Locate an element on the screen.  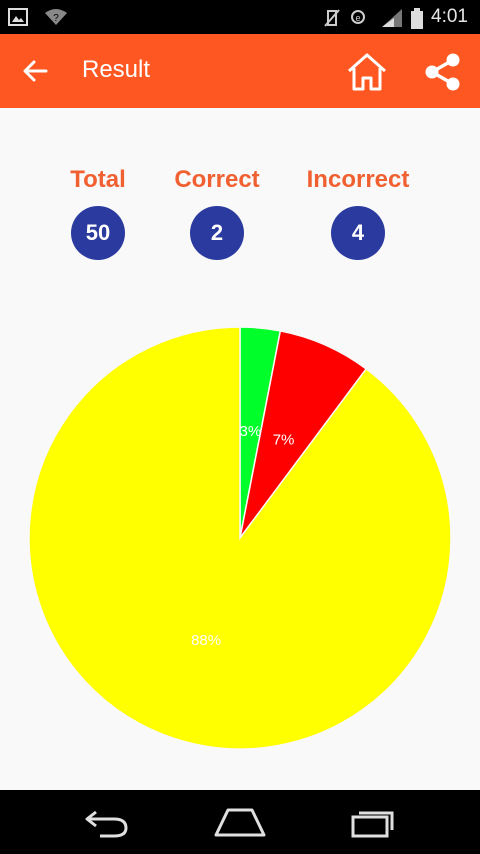
page-title: Result is located at coordinates (116, 69).